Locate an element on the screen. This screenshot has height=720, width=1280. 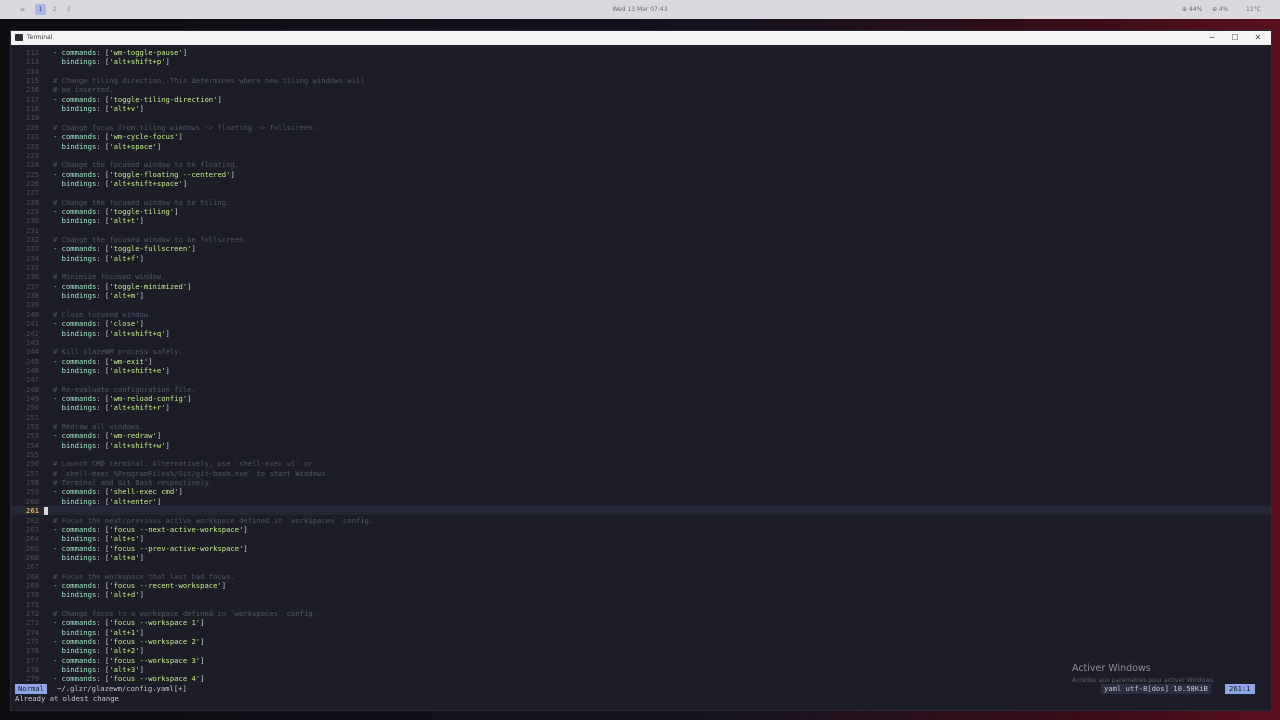
code-line: 242 bindings: ['alt+shift+q'] is located at coordinates (641, 333).